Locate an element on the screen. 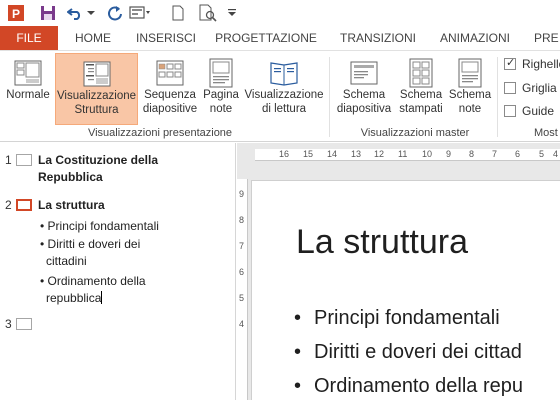 The image size is (560, 400). ruler-tick-label: 8 is located at coordinates (242, 220).